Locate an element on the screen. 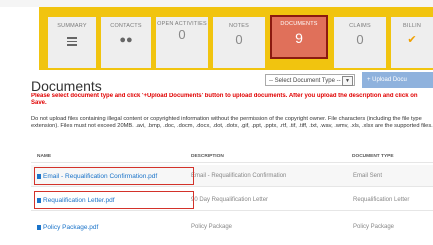  tab-count: 9 is located at coordinates (299, 38).